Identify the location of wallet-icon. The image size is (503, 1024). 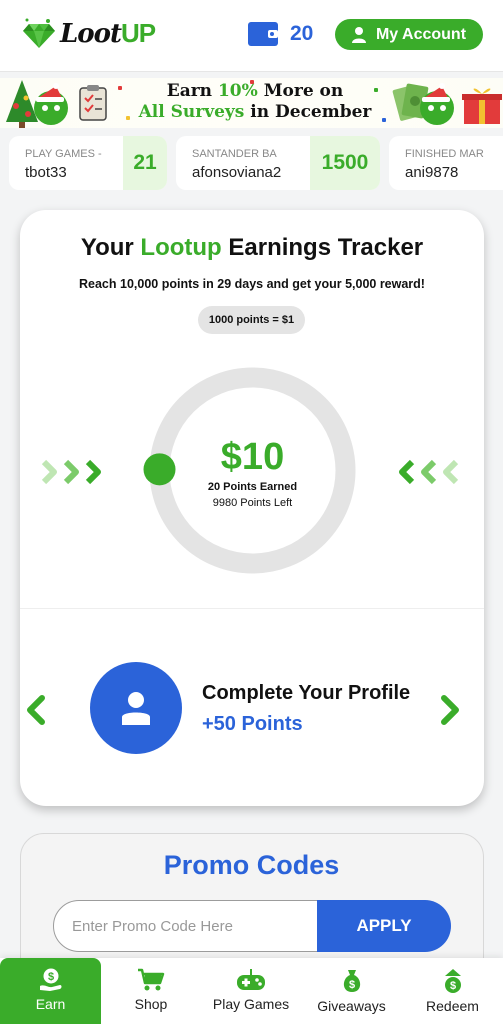
(263, 34).